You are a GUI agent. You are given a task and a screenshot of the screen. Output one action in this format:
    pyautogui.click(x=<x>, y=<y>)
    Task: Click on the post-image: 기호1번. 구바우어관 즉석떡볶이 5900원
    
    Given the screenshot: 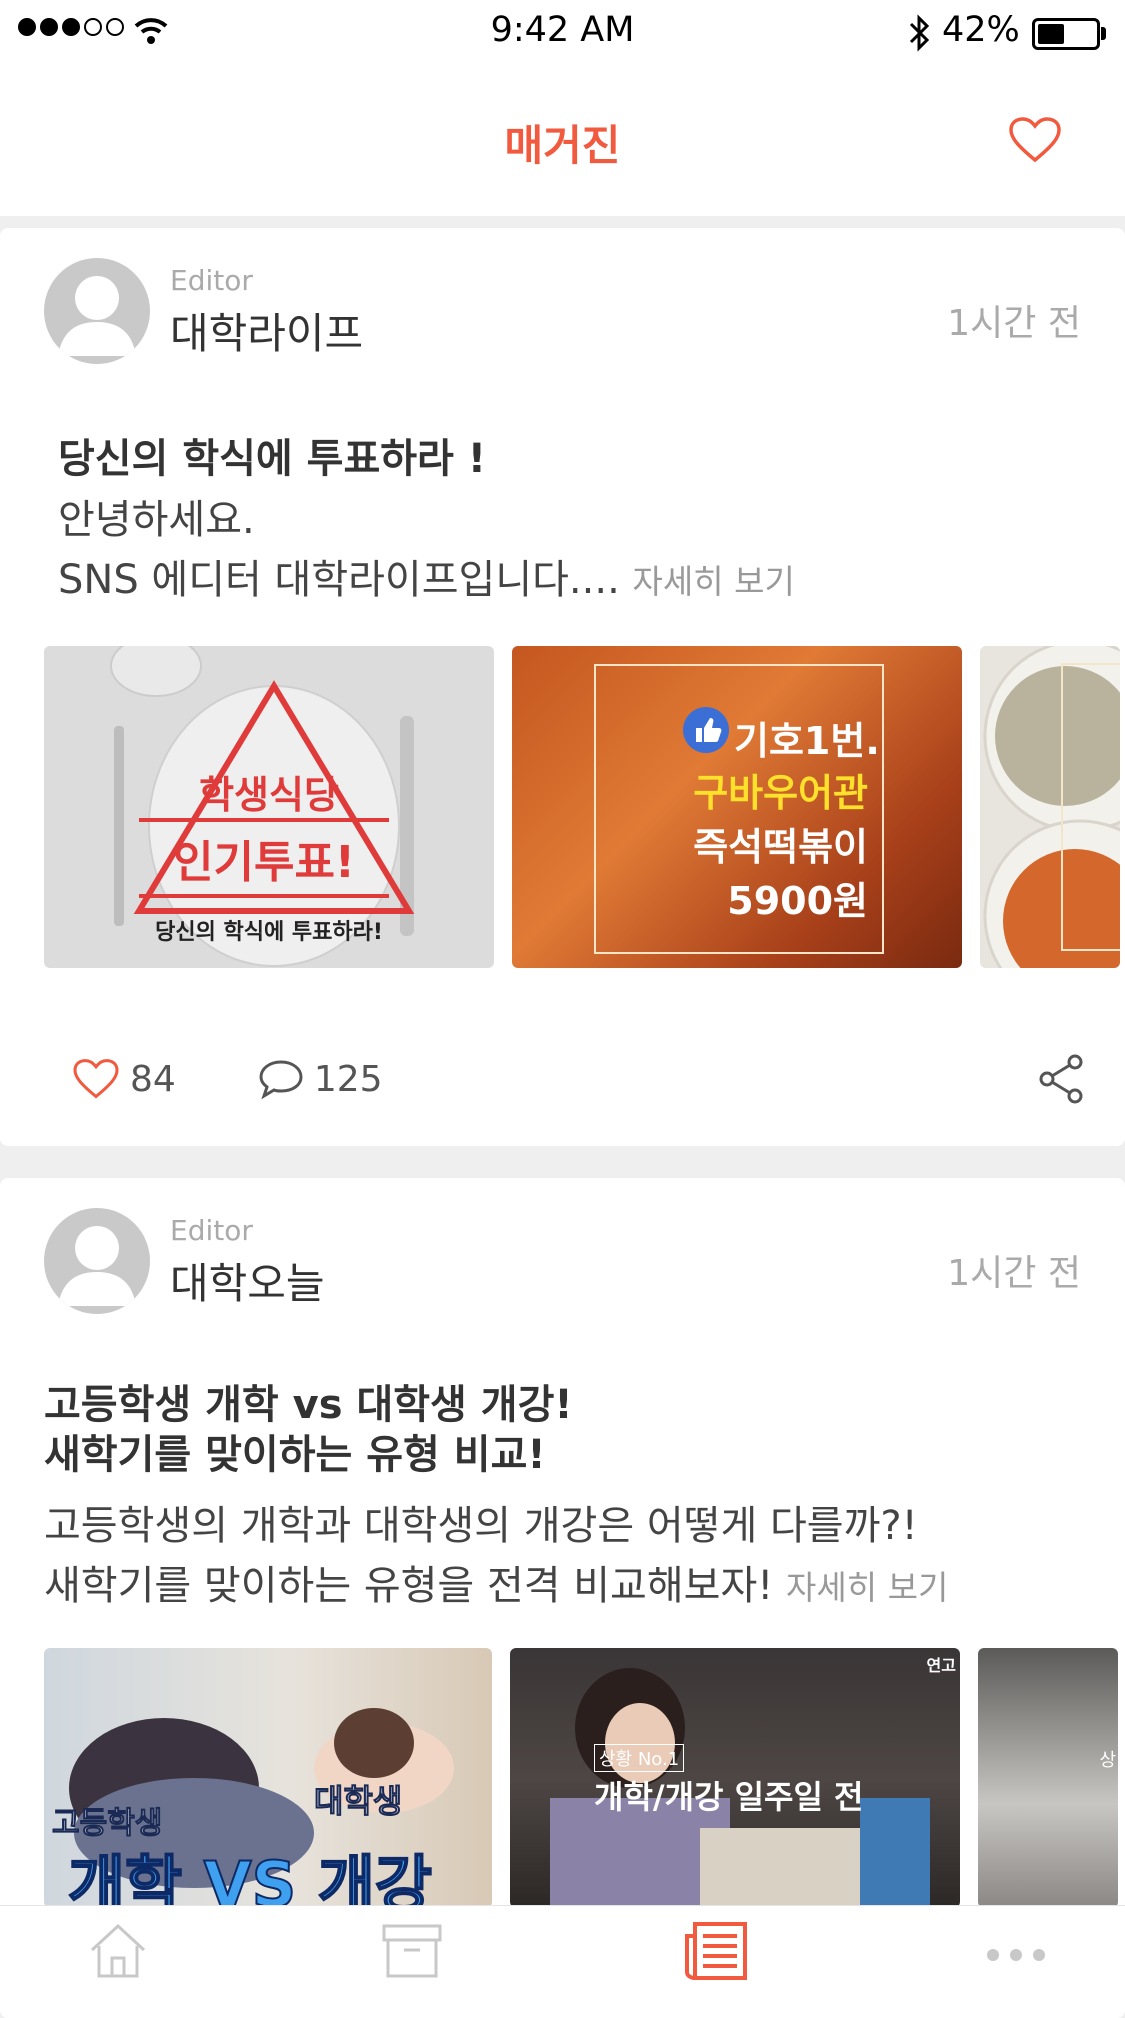 What is the action you would take?
    pyautogui.click(x=737, y=807)
    